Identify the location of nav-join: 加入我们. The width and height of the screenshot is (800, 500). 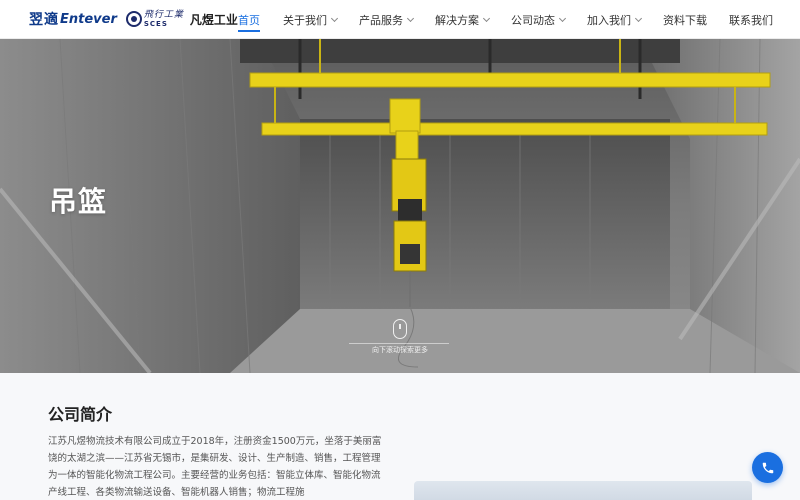
(615, 19).